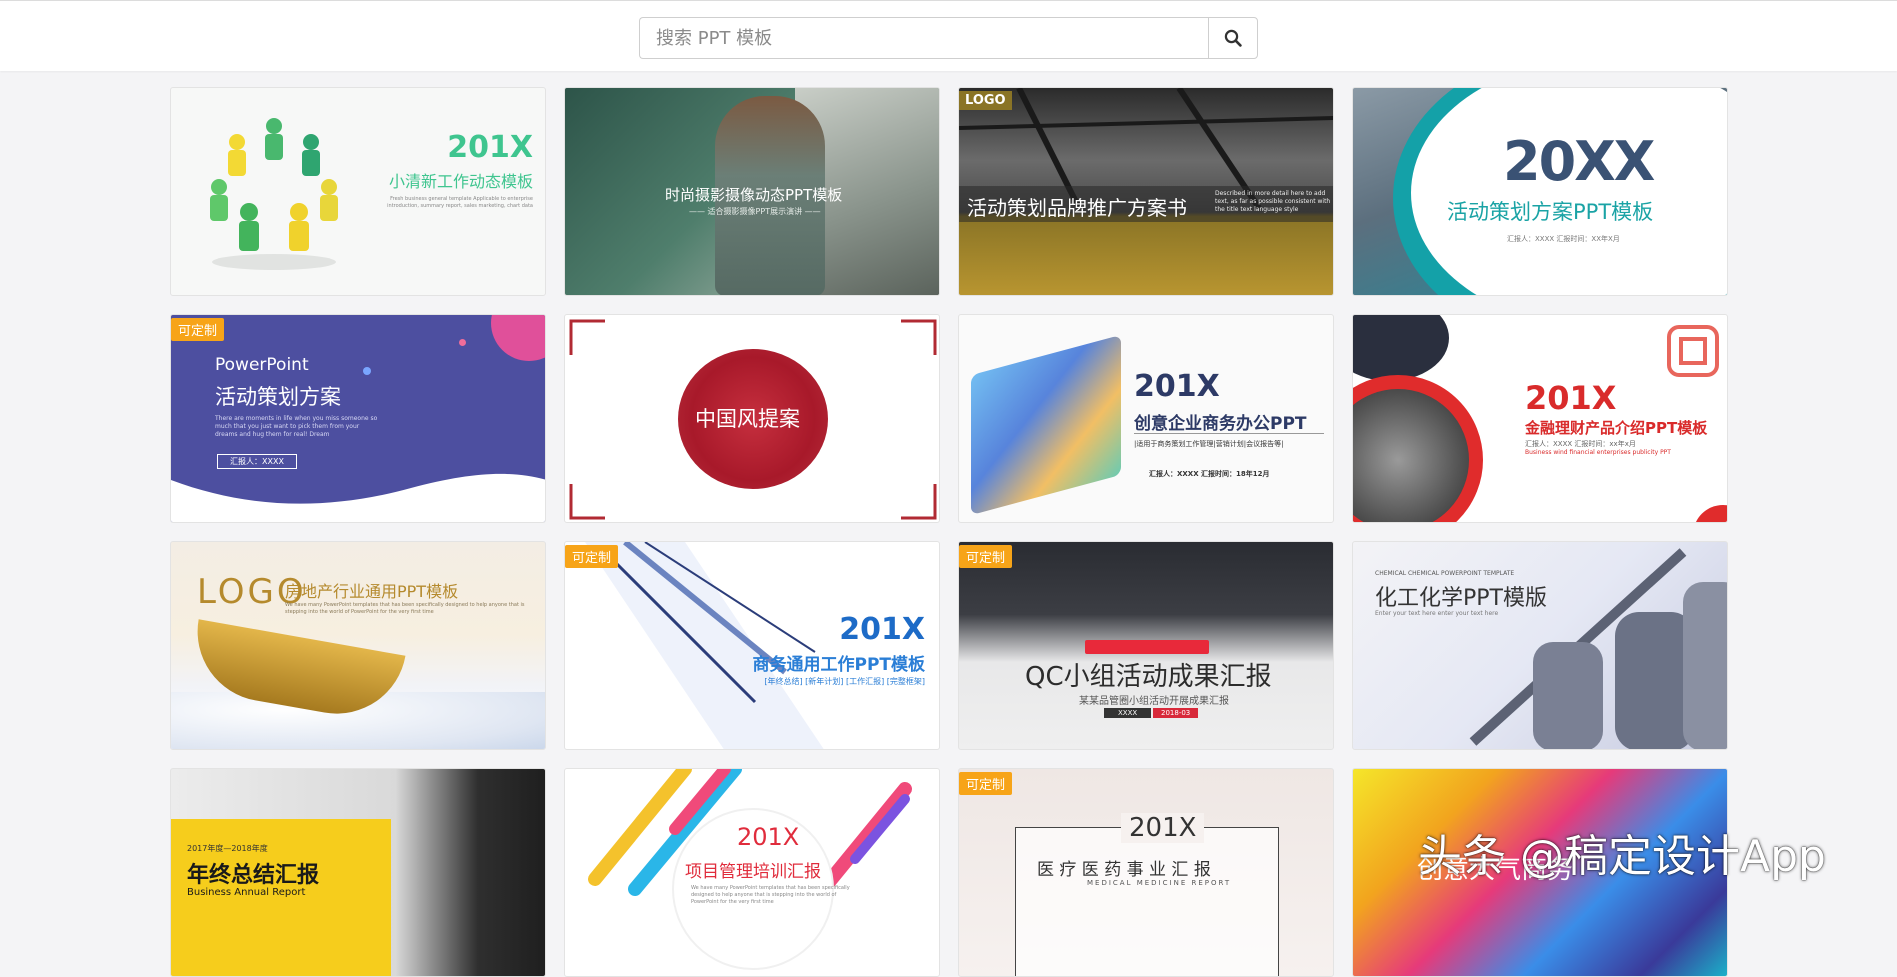  Describe the element at coordinates (1417, 449) in the screenshot. I see `red-ring` at that location.